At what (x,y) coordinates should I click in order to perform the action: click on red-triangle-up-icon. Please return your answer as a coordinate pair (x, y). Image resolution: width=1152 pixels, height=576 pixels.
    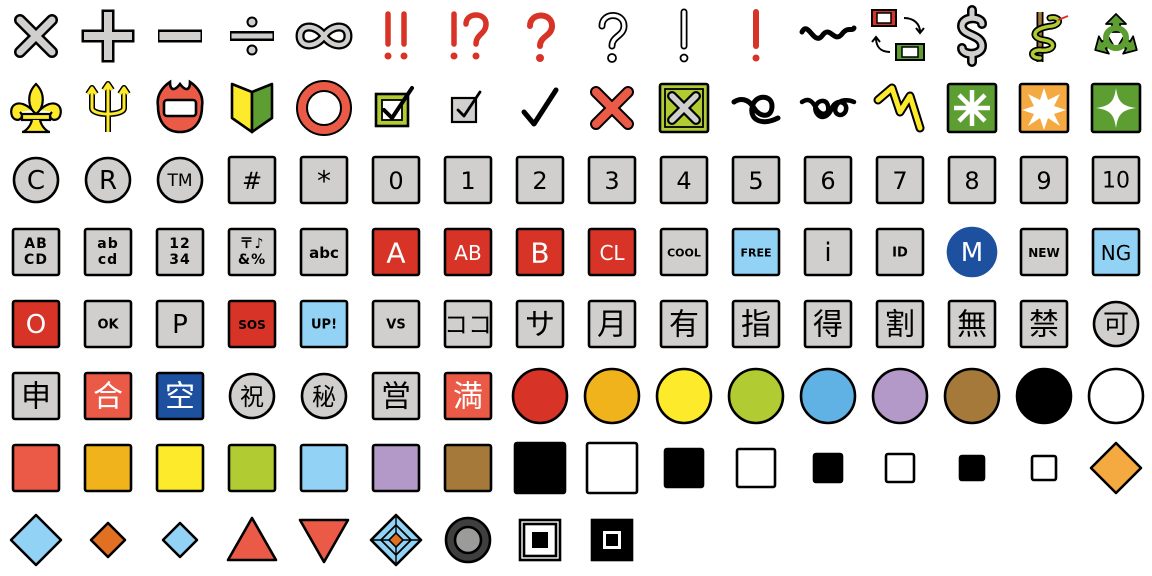
    Looking at the image, I should click on (252, 539).